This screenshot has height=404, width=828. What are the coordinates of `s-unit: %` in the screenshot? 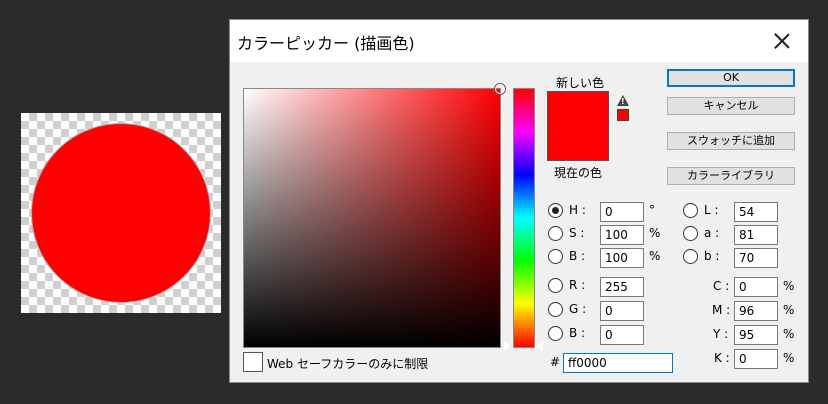 It's located at (655, 233).